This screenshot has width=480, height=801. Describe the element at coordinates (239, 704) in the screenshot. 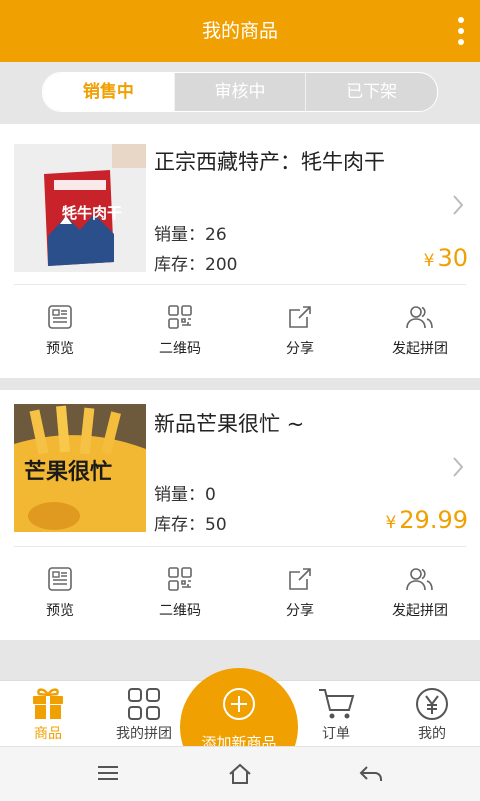

I see `plus-circle-icon` at that location.